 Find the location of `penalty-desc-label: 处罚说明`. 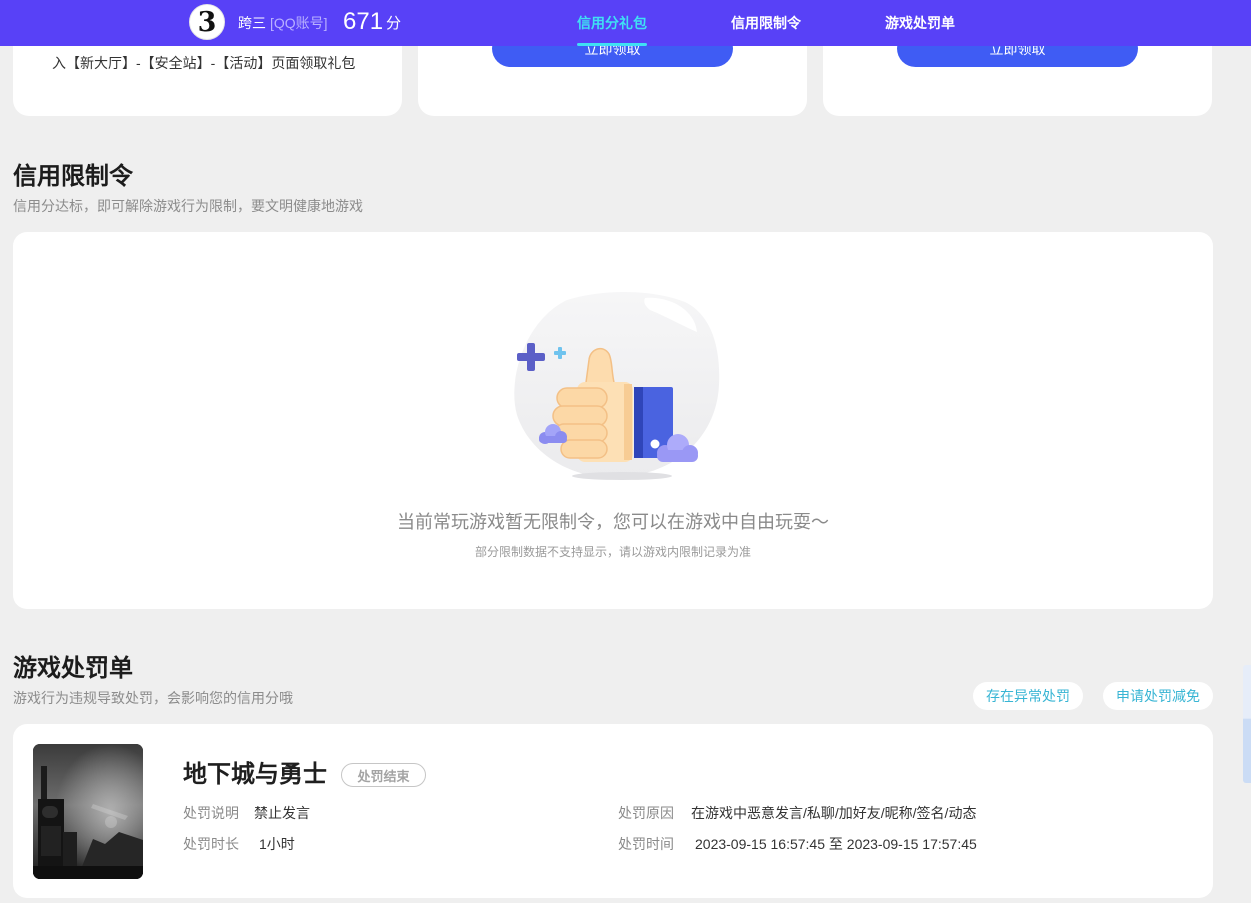

penalty-desc-label: 处罚说明 is located at coordinates (211, 813).